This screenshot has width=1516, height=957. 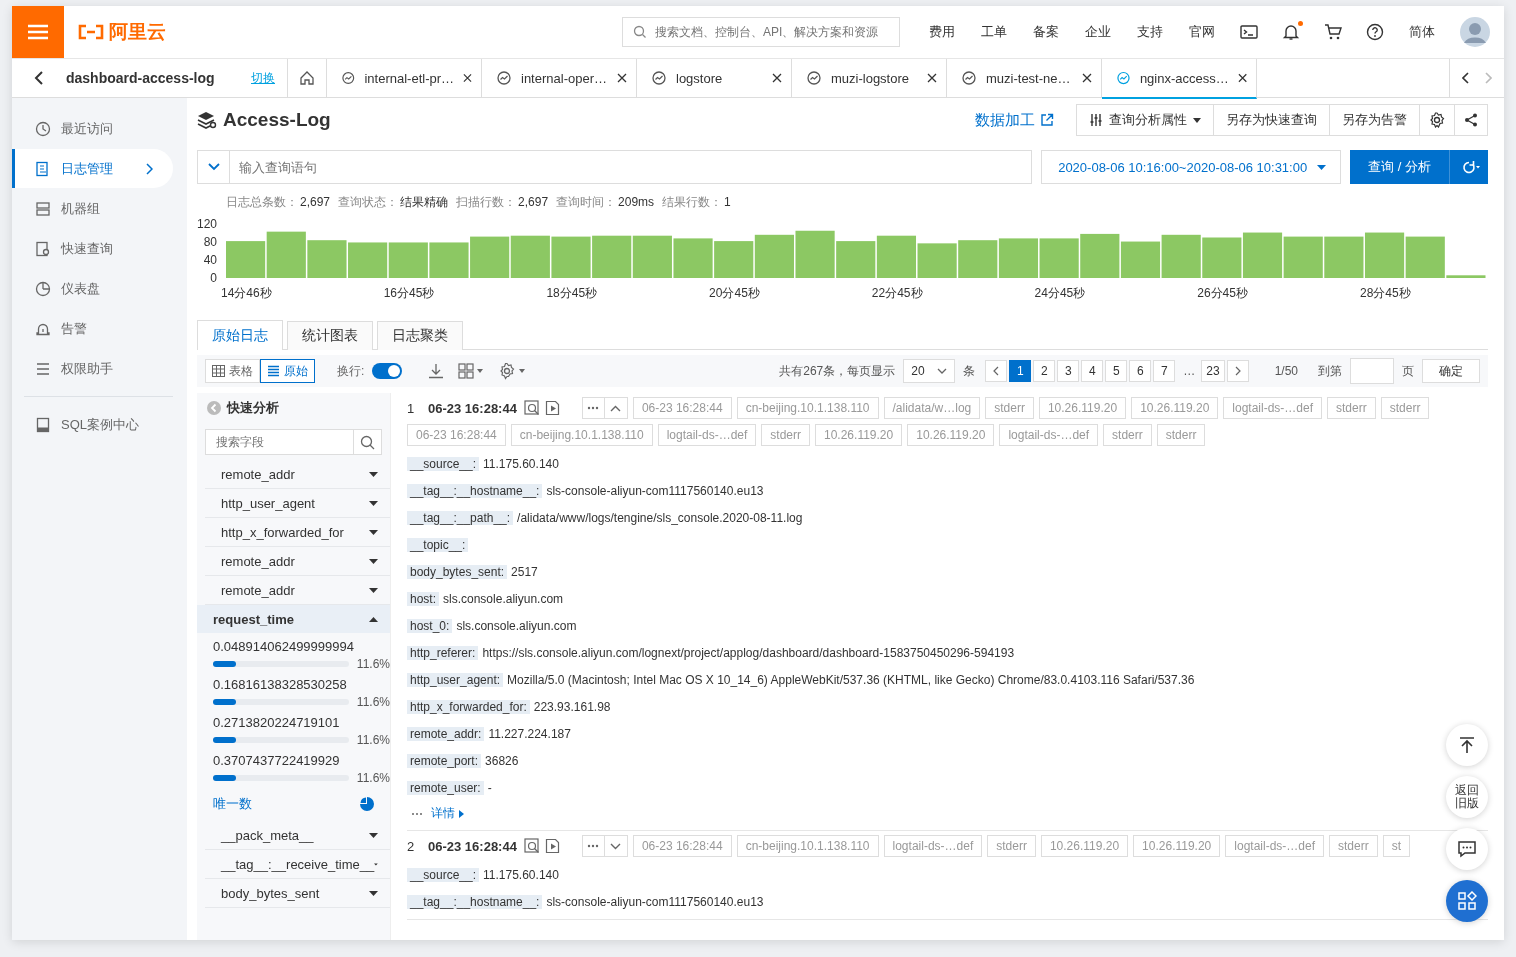 What do you see at coordinates (39, 78) in the screenshot?
I see `back-icon` at bounding box center [39, 78].